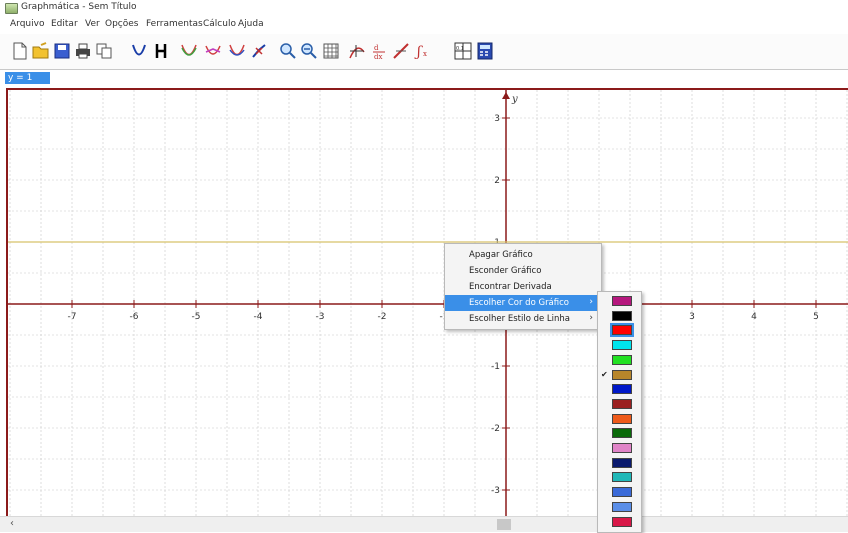 The image size is (848, 533). Describe the element at coordinates (424, 78) in the screenshot. I see `equation-bar: y = 1` at that location.